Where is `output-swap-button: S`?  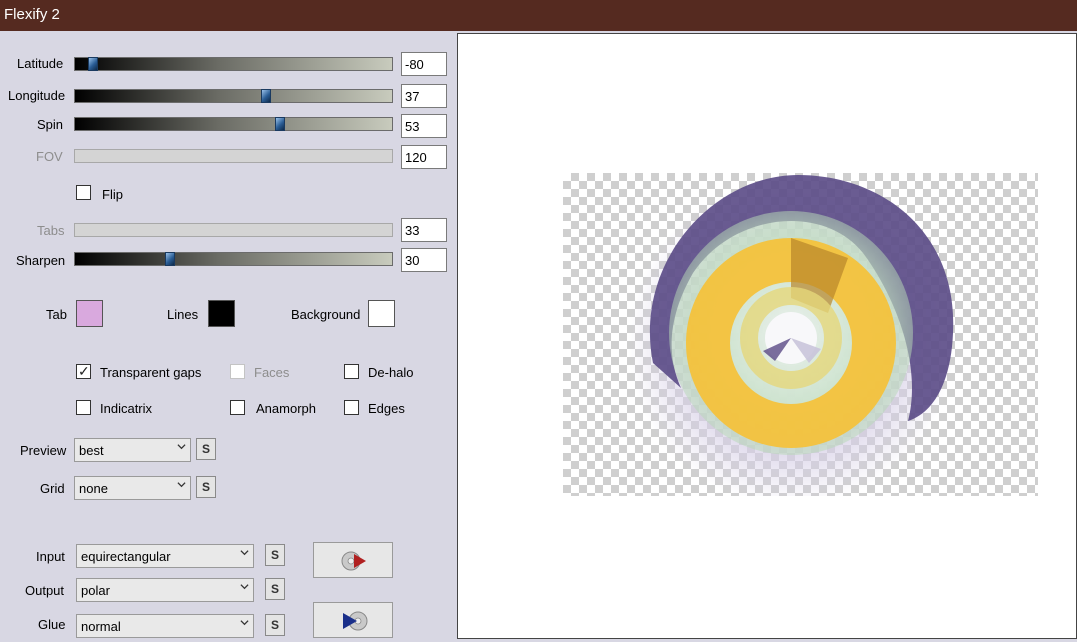
output-swap-button: S is located at coordinates (275, 589).